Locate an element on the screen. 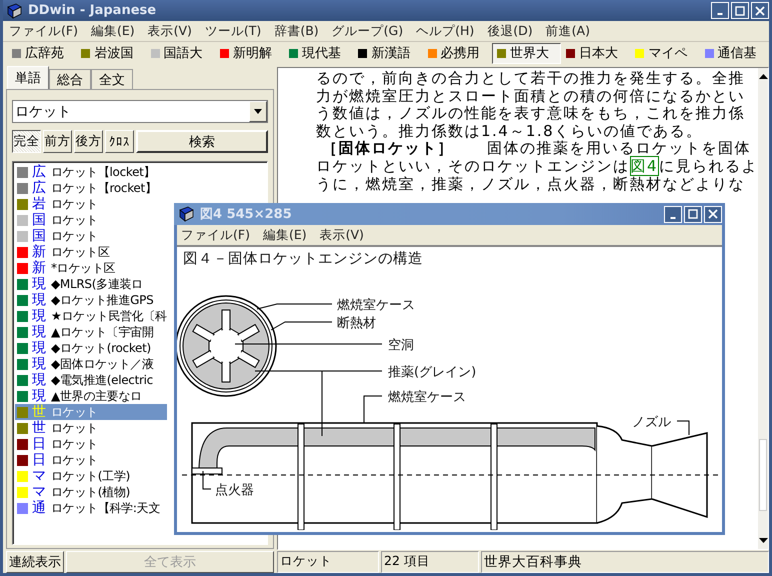 Image resolution: width=772 pixels, height=576 pixels. article-text-line: う数値は，ノズルの性能を表す意味をもち，これを推力係 is located at coordinates (531, 114).